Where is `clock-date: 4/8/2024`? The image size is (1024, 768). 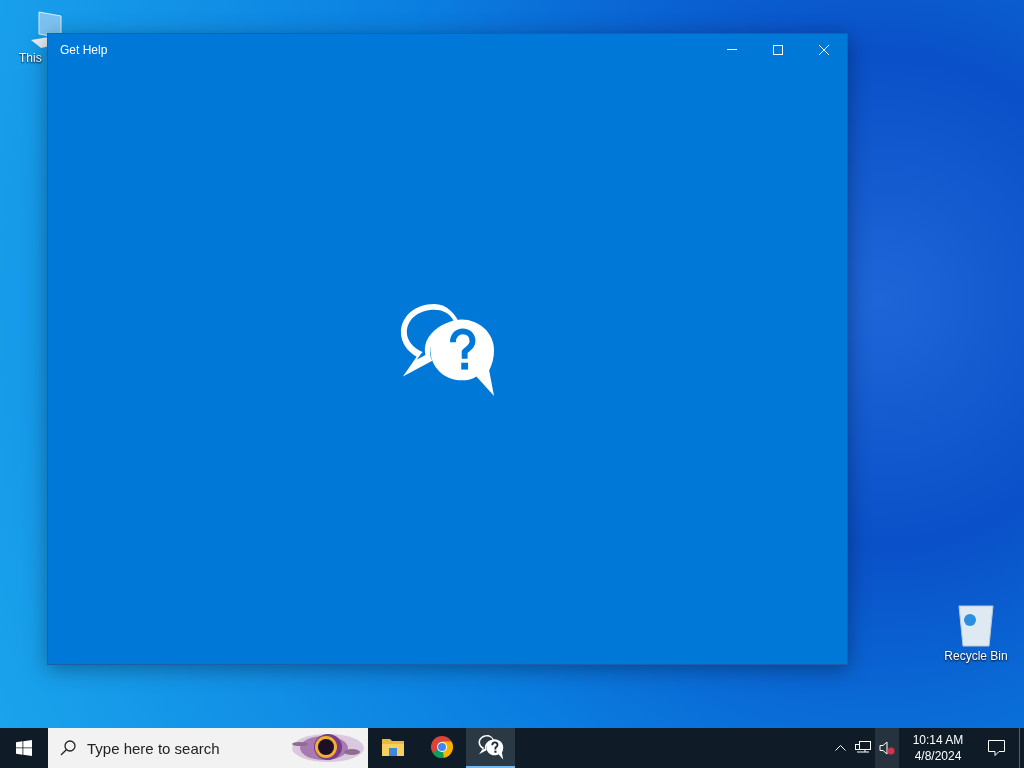 clock-date: 4/8/2024 is located at coordinates (938, 756).